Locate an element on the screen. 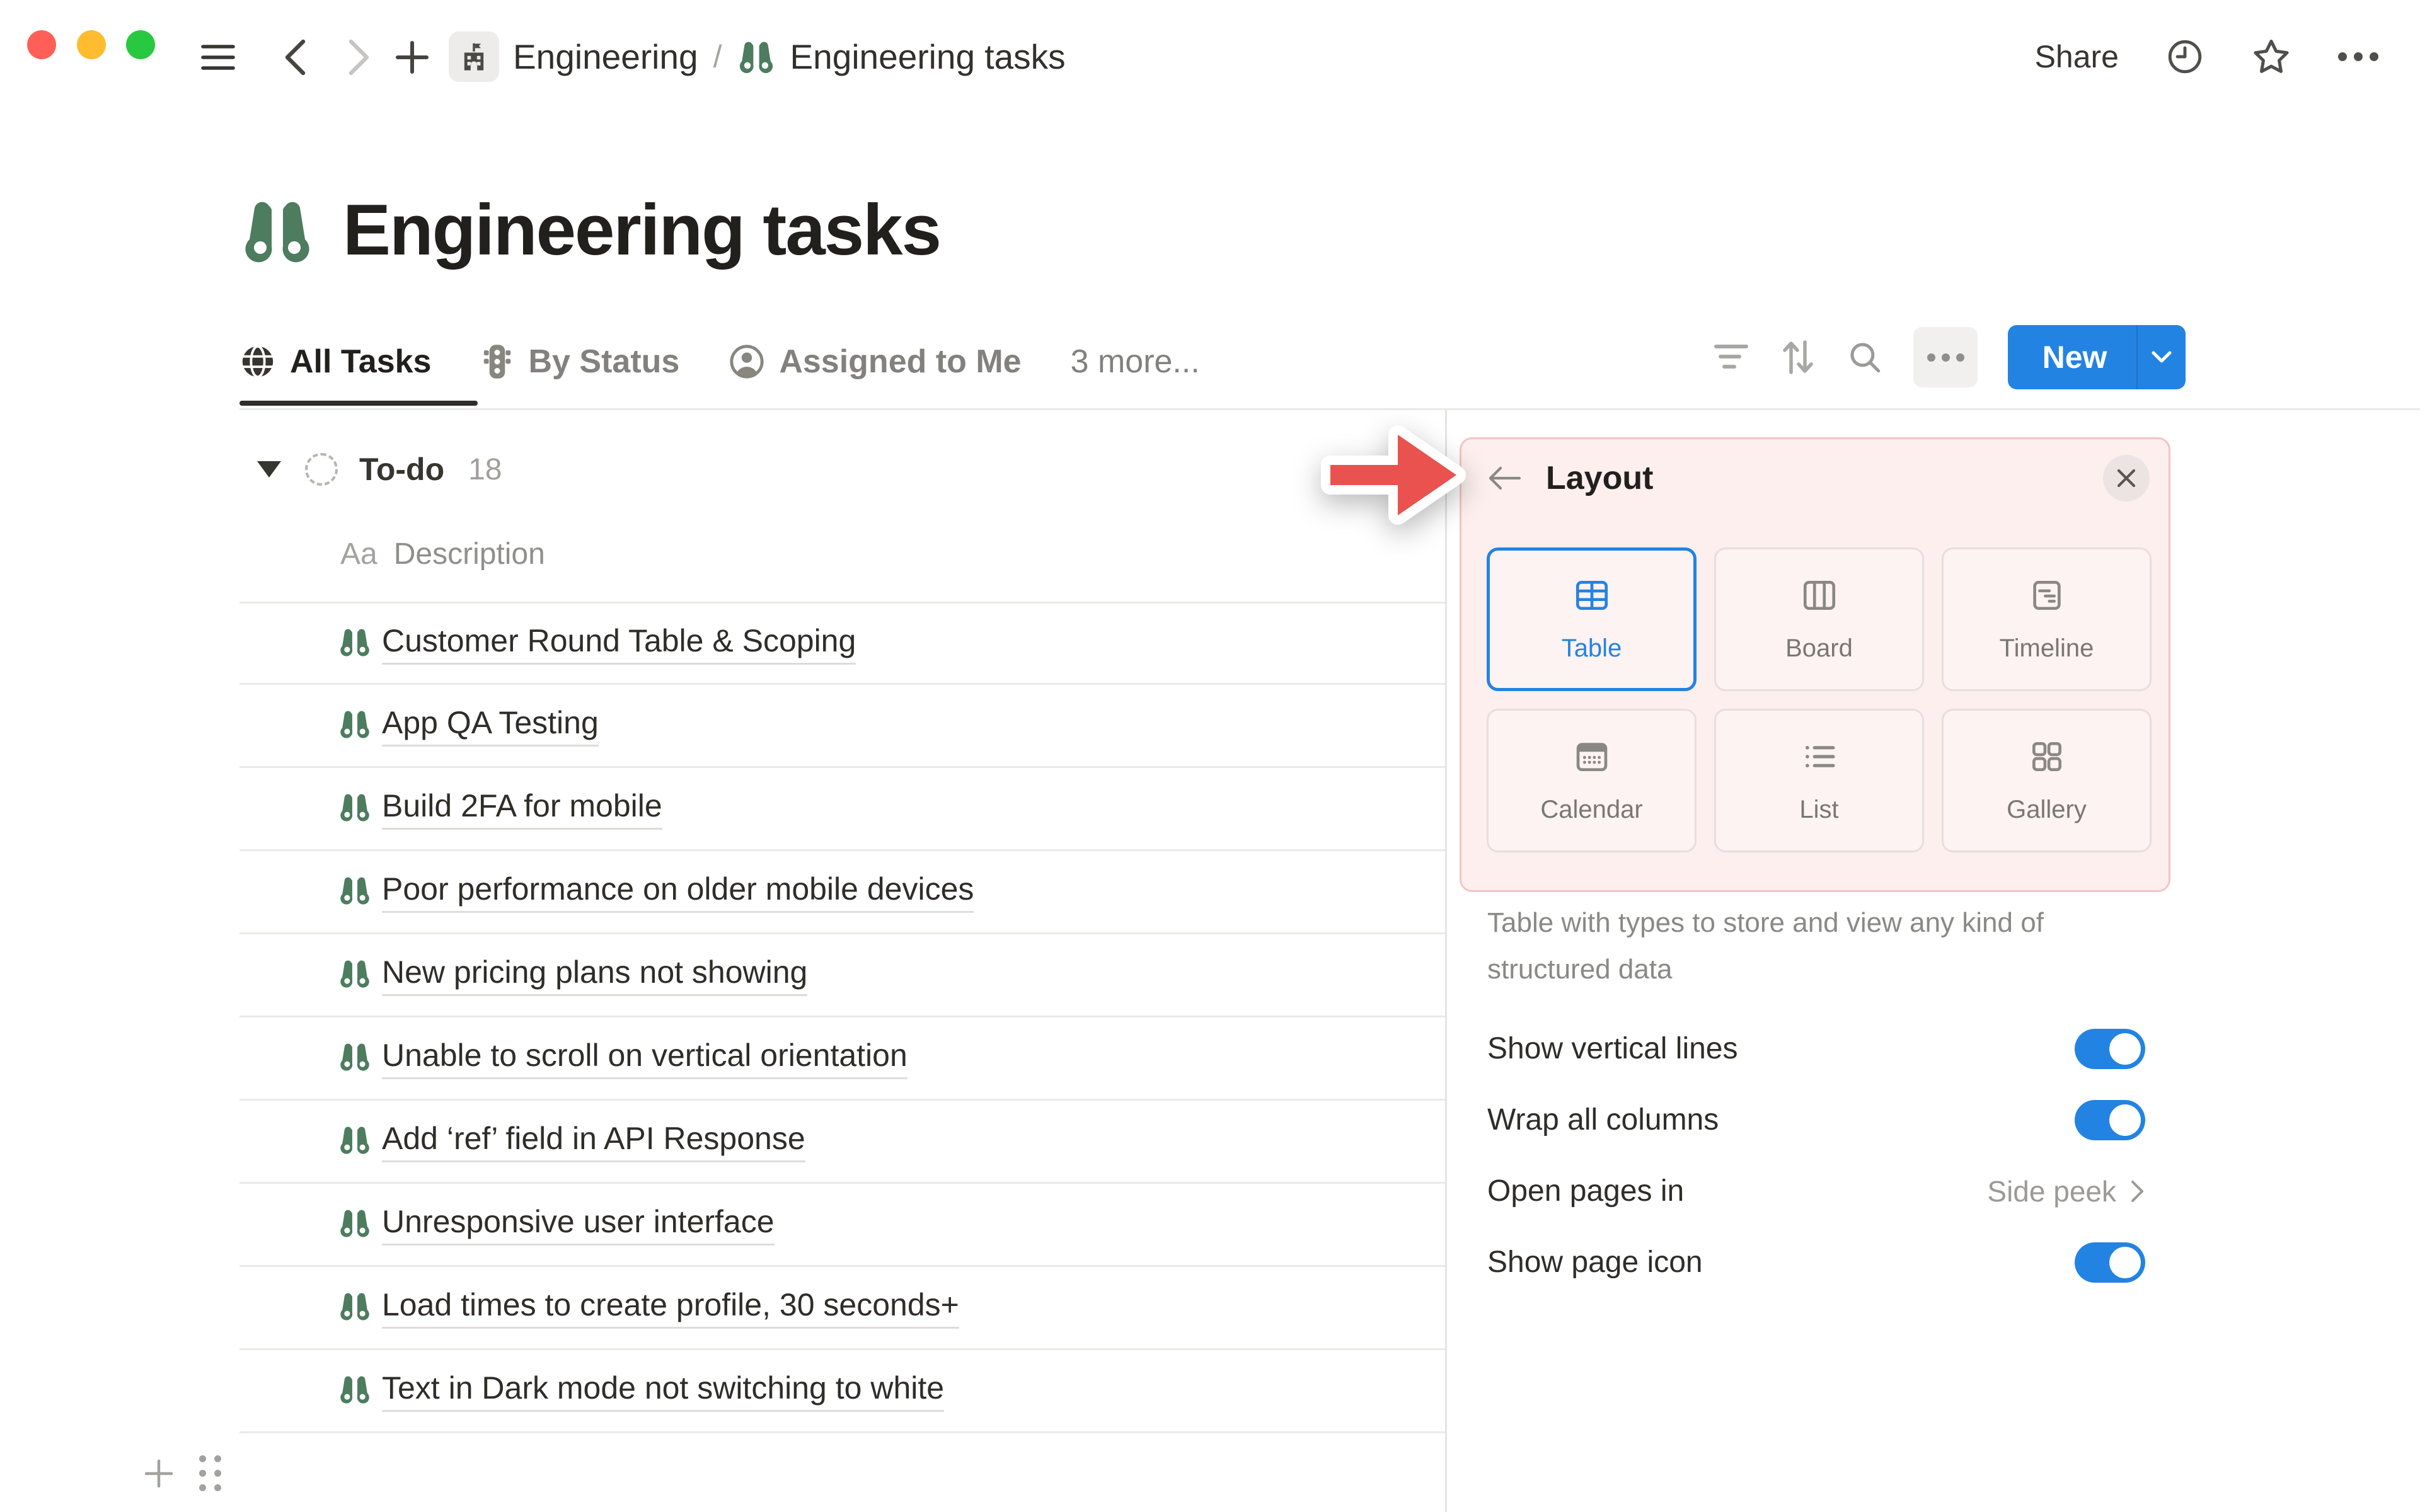 This screenshot has width=2420, height=1512. breadcrumb-page: Engineering tasks is located at coordinates (927, 57).